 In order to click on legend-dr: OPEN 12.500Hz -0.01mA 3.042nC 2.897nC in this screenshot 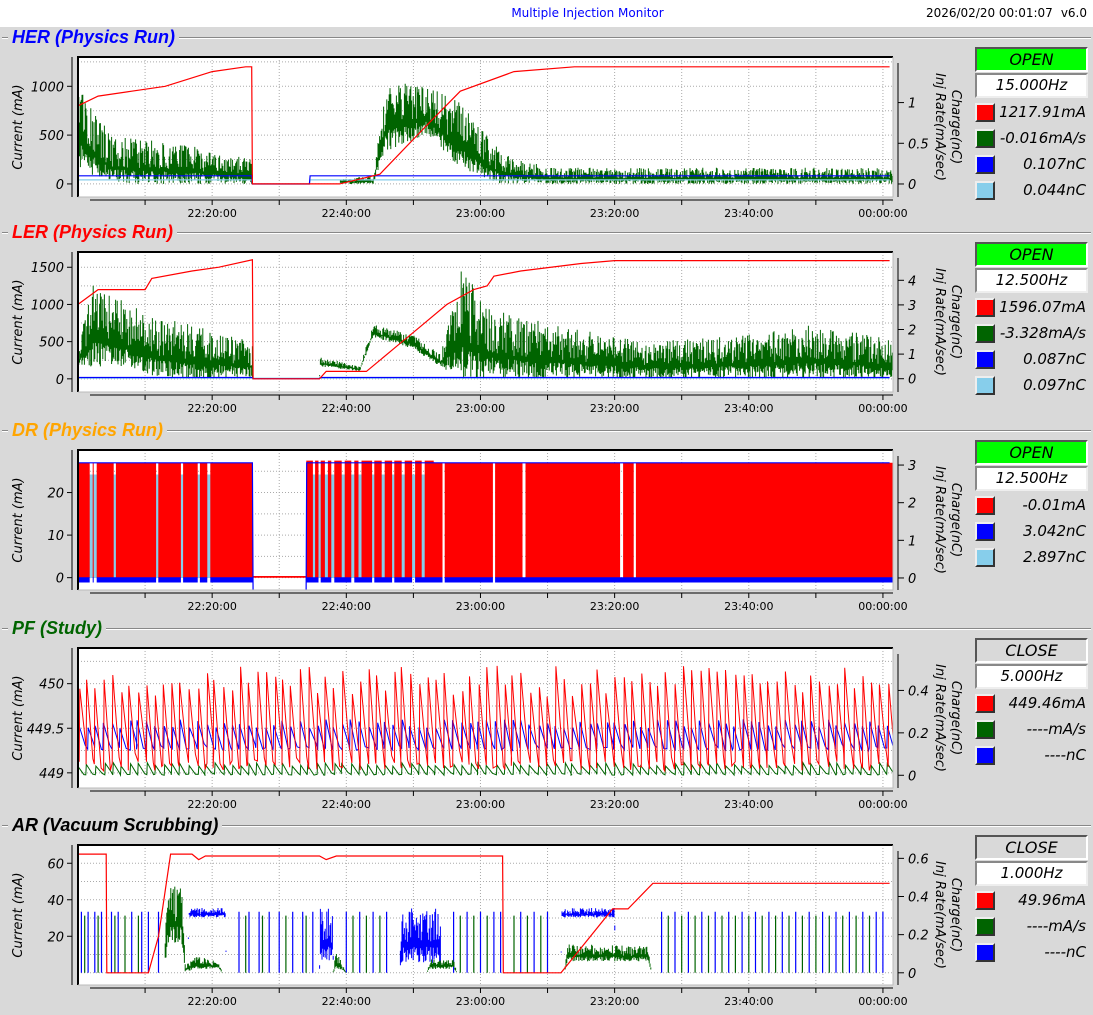, I will do `click(1031, 504)`.